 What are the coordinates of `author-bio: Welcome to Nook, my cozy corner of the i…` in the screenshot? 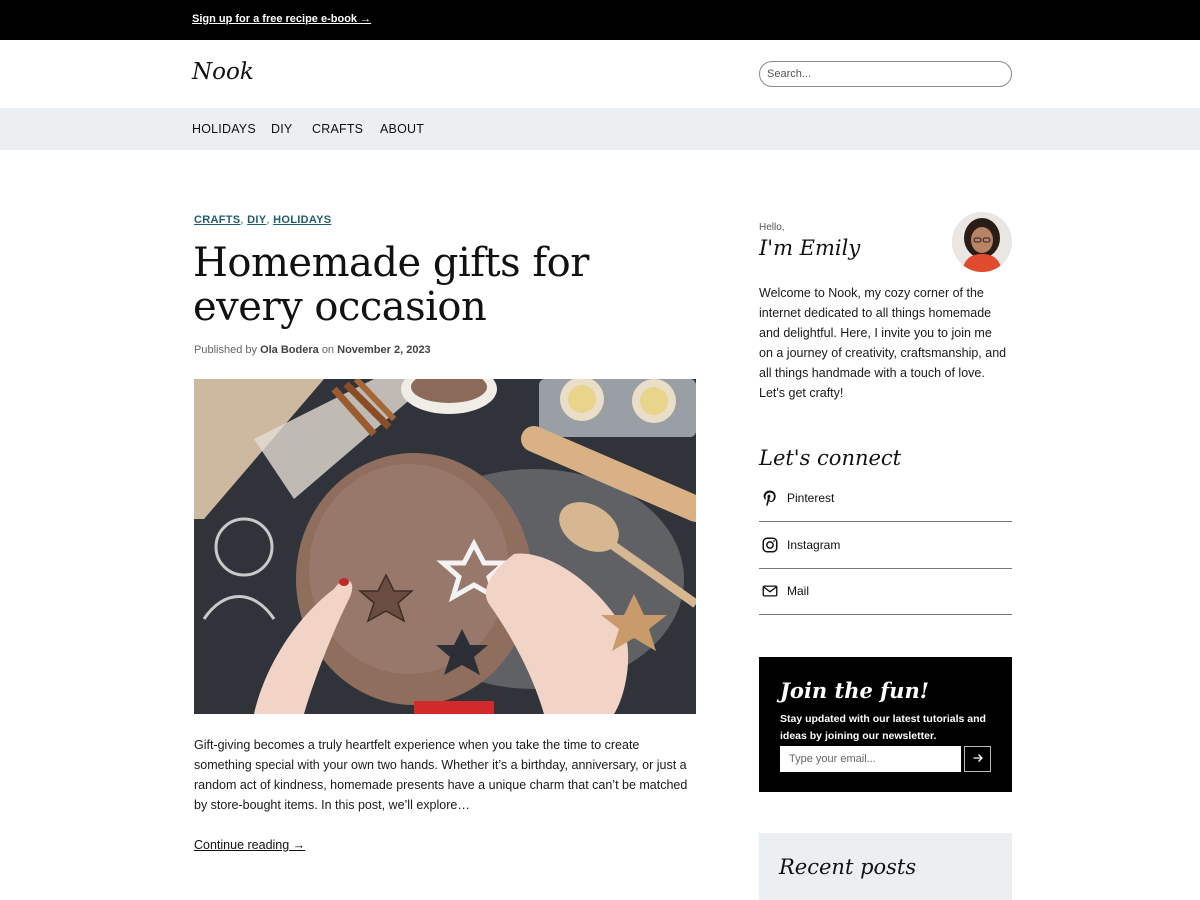 It's located at (883, 343).